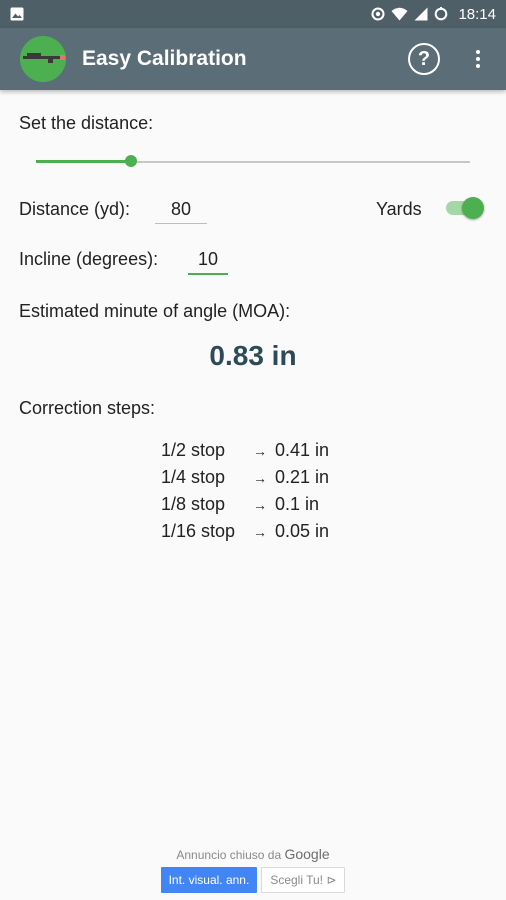  Describe the element at coordinates (181, 211) in the screenshot. I see `distance-input: 80` at that location.